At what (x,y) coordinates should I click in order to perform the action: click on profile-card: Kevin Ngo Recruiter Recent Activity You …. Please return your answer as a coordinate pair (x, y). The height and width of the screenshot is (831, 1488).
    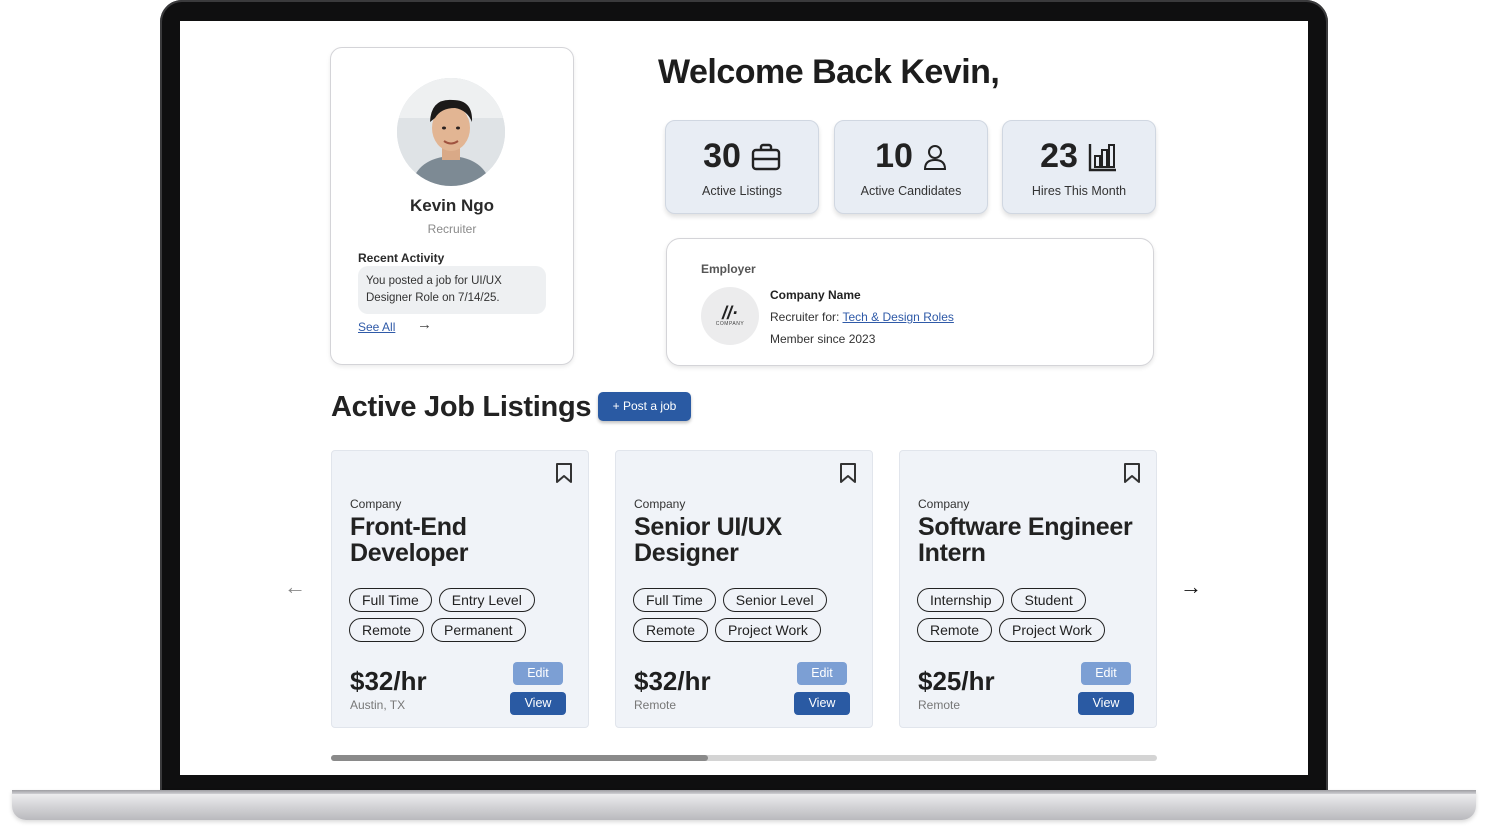
    Looking at the image, I should click on (452, 206).